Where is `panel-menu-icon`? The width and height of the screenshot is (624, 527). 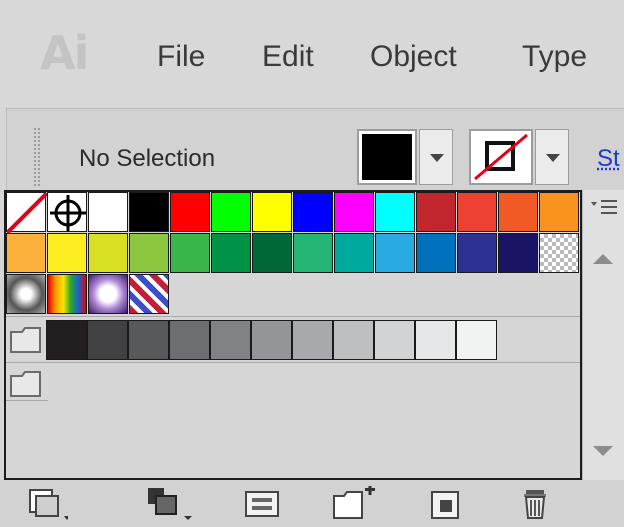
panel-menu-icon is located at coordinates (604, 209).